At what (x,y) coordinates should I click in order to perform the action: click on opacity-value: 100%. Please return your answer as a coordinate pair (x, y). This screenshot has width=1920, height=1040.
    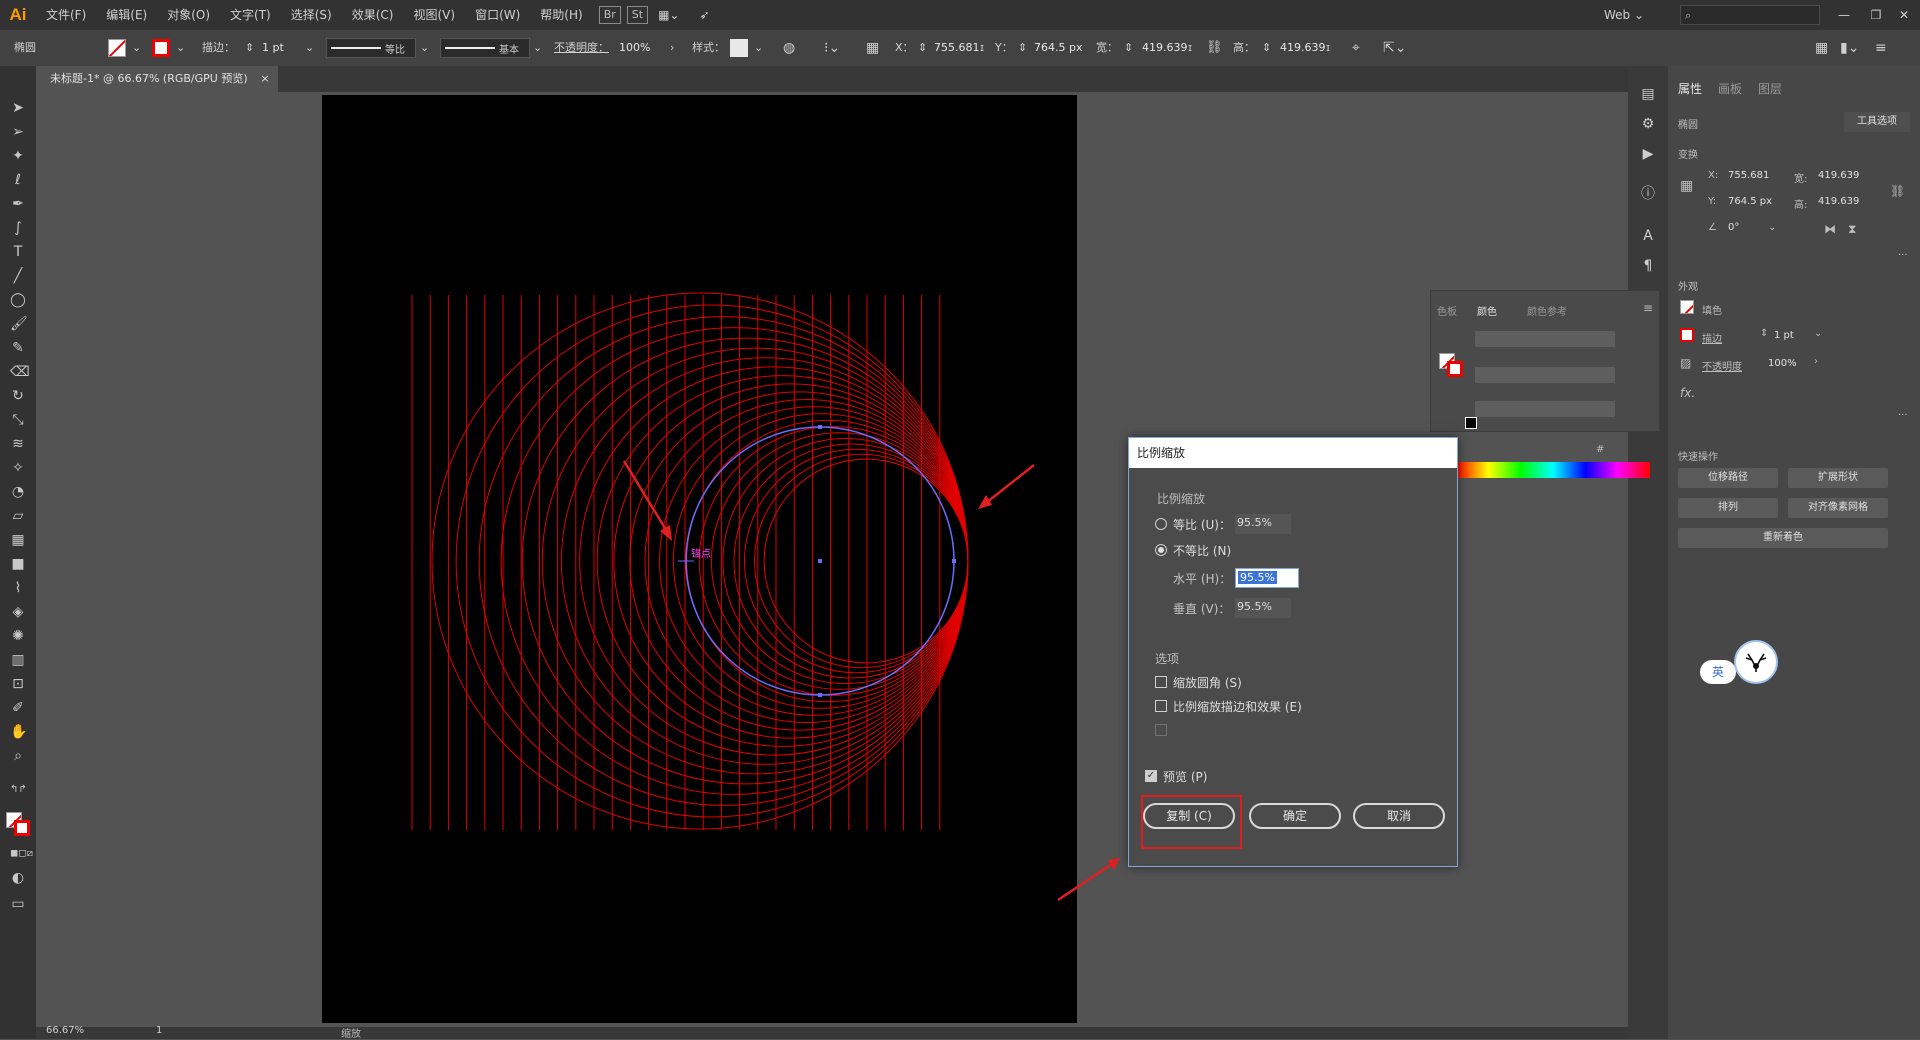
    Looking at the image, I should click on (1782, 363).